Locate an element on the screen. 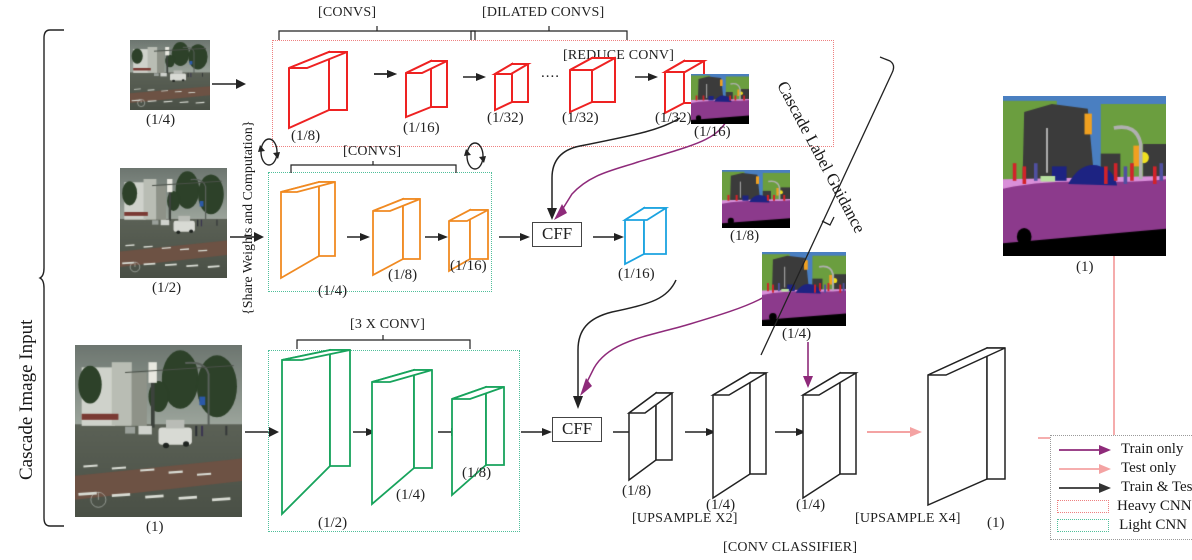 This screenshot has width=1192, height=560. legend-item-test-only: Test only is located at coordinates (1122, 468).